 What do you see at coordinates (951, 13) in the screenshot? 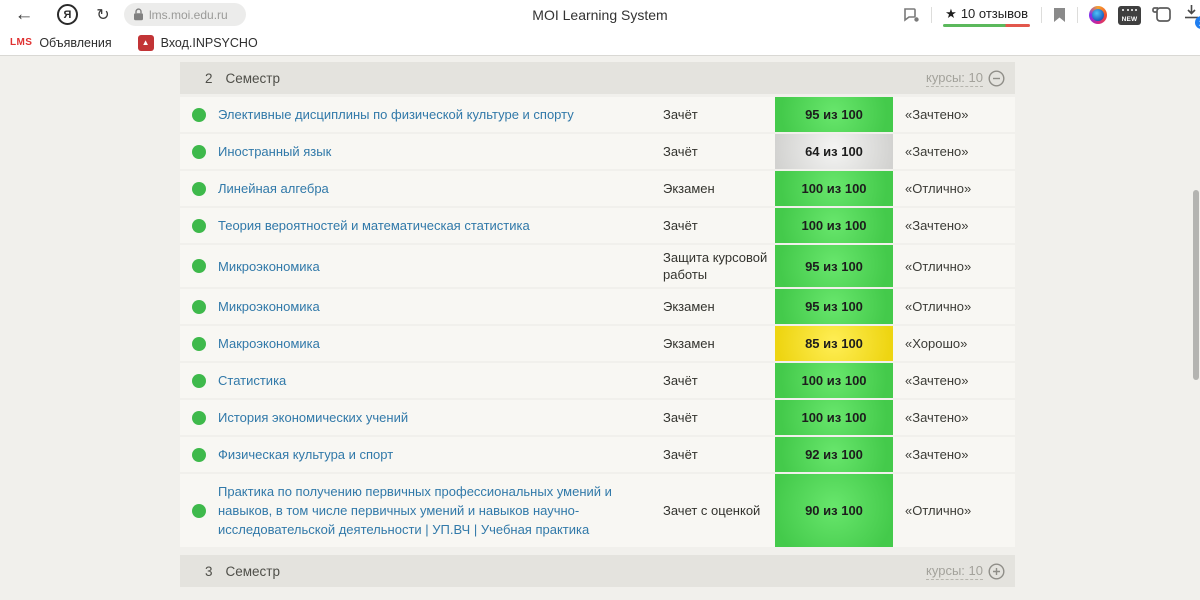
I see `star-icon: ★` at bounding box center [951, 13].